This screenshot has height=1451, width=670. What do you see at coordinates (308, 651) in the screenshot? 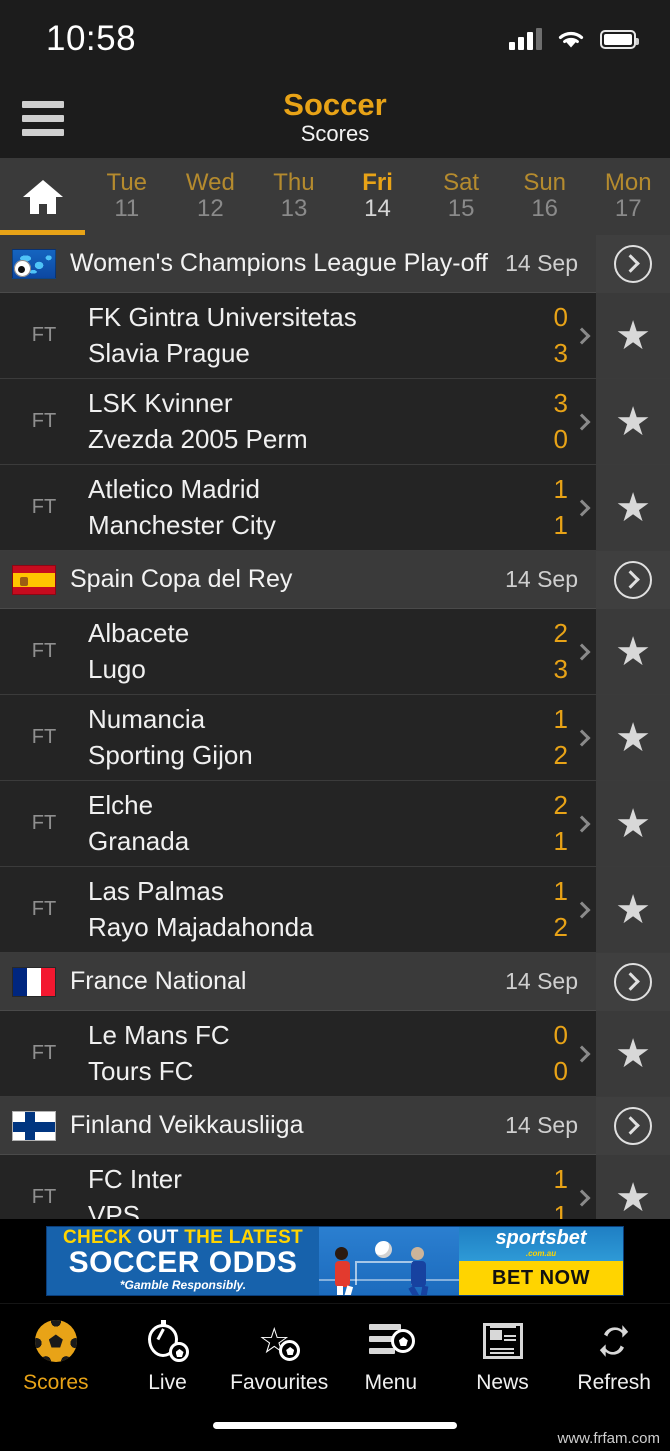
I see `match-teams: Albacete Lugo` at bounding box center [308, 651].